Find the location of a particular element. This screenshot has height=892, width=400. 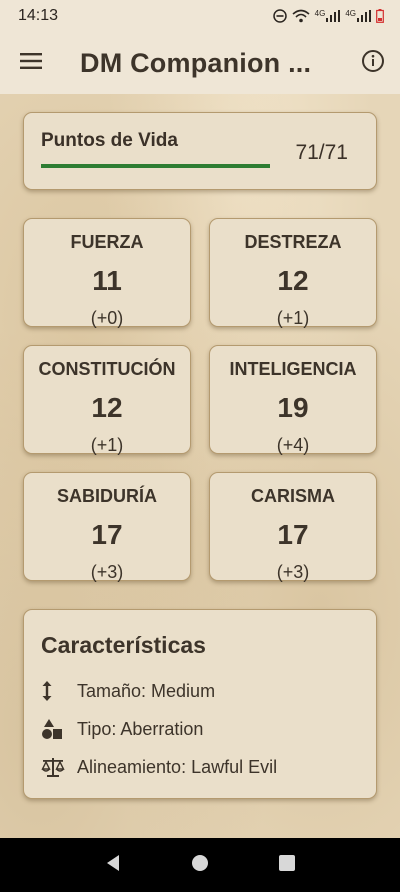

stat-name: CARISMA is located at coordinates (293, 496).